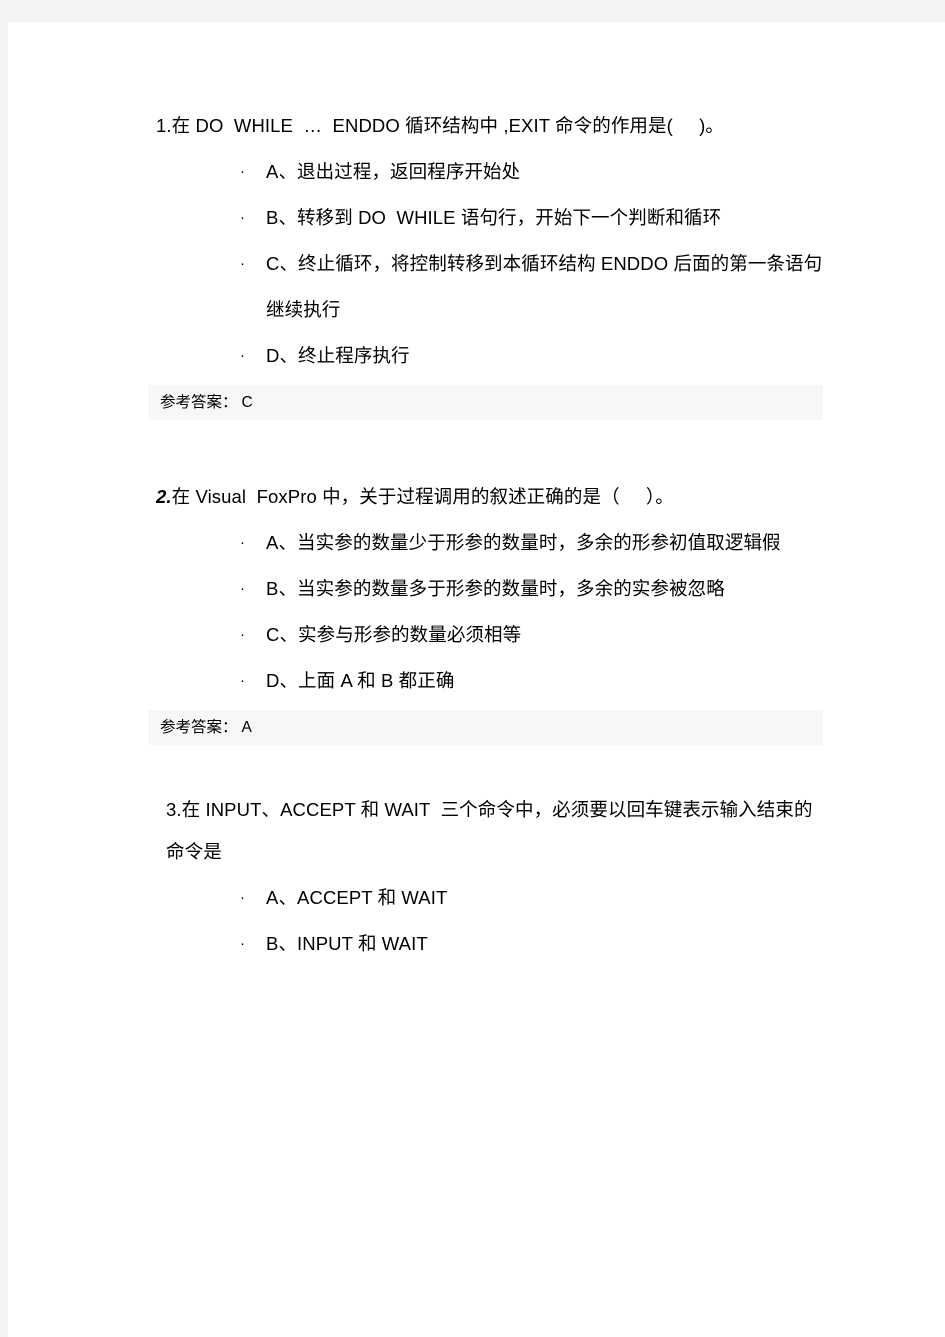  I want to click on option-label: A、退出过程，返回程序开始处, so click(393, 171).